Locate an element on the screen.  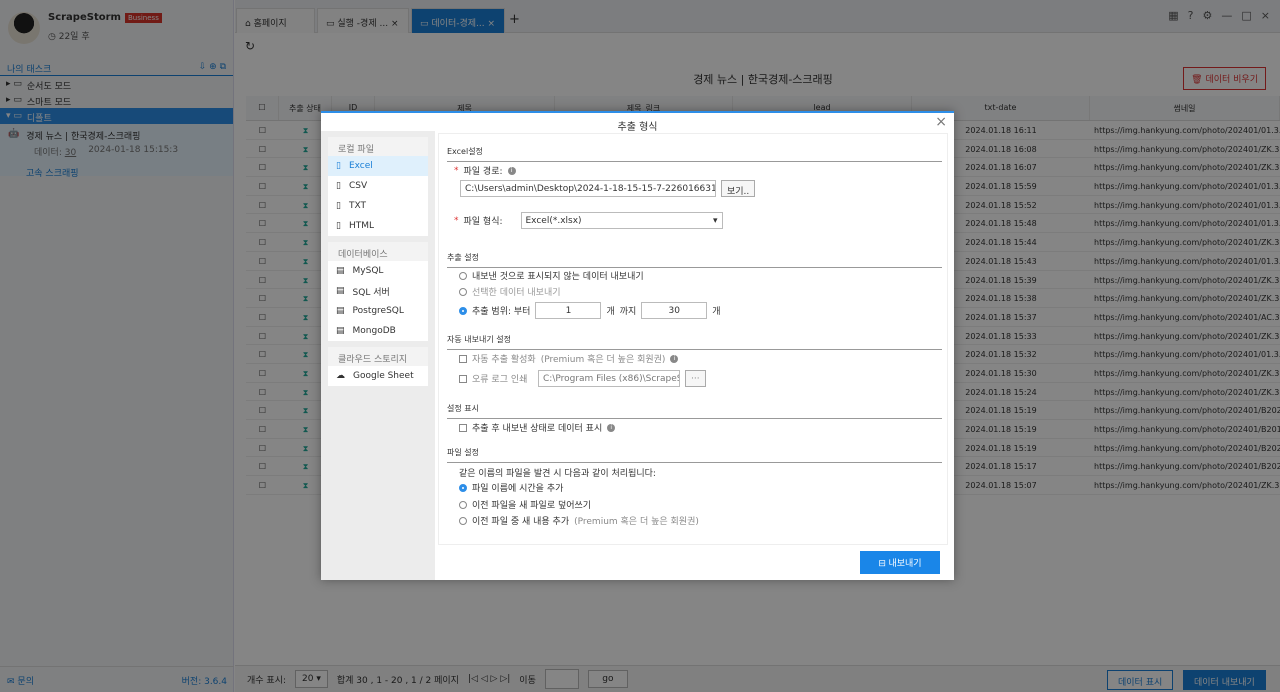
premium-note: (Premium 혹은 더 높은 회원권) is located at coordinates (603, 360).